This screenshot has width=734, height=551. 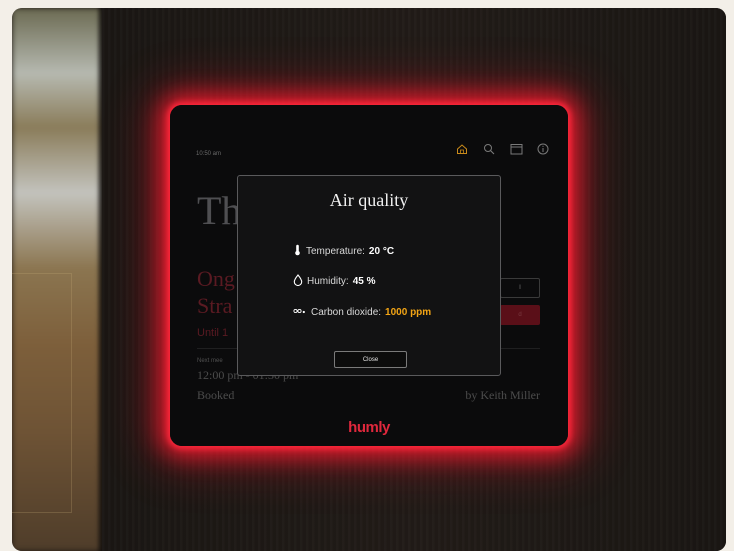 What do you see at coordinates (381, 251) in the screenshot?
I see `temperature-value: 20 °C` at bounding box center [381, 251].